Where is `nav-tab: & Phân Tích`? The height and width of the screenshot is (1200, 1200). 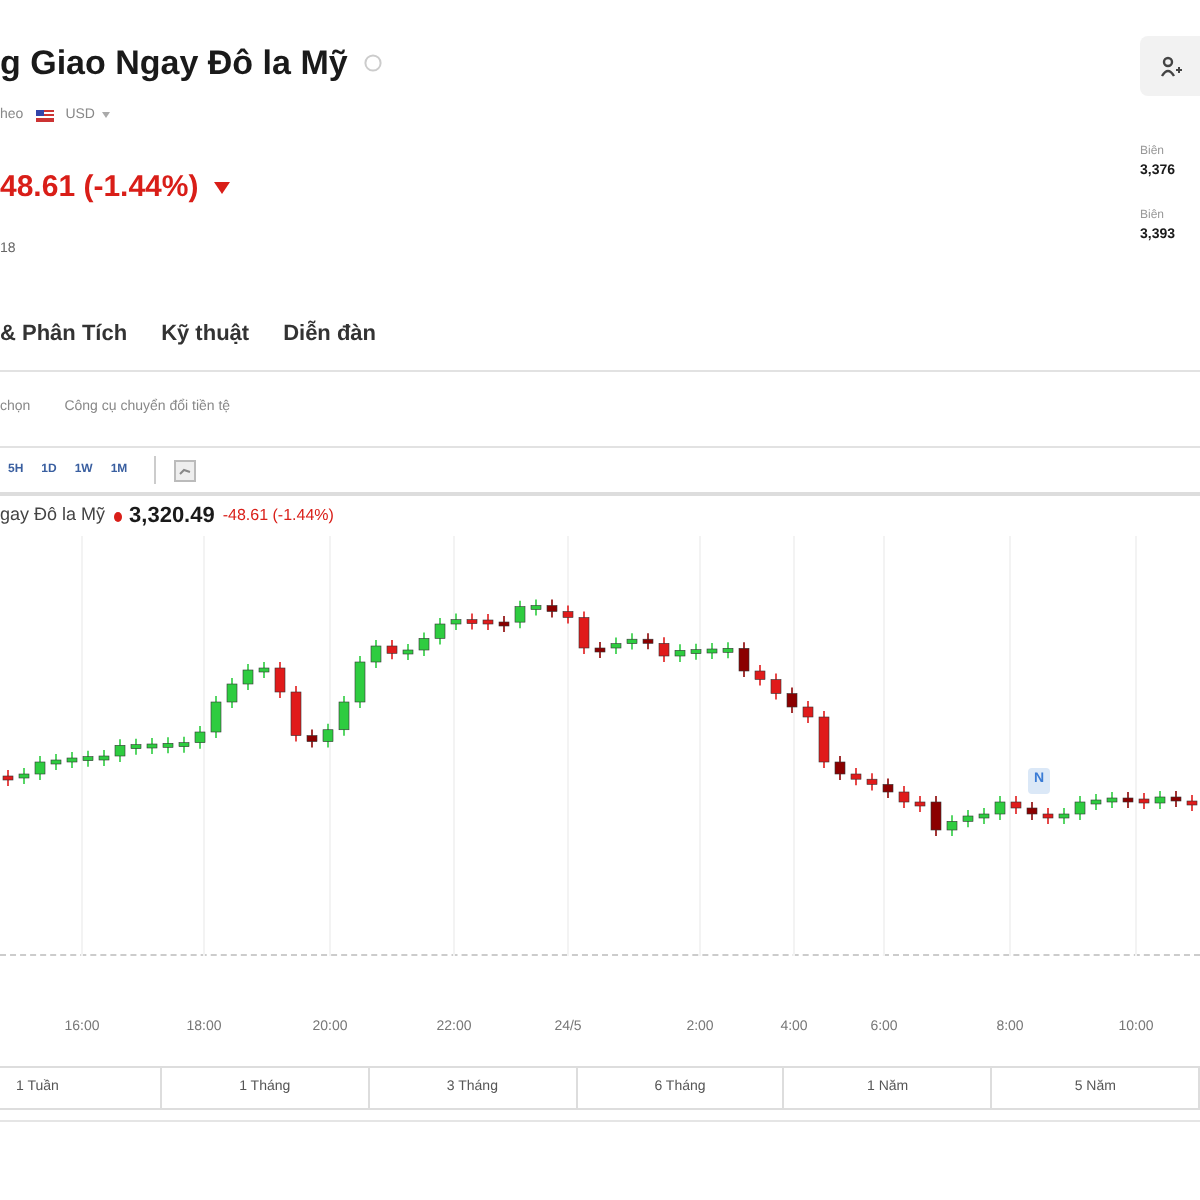 nav-tab: & Phân Tích is located at coordinates (64, 335).